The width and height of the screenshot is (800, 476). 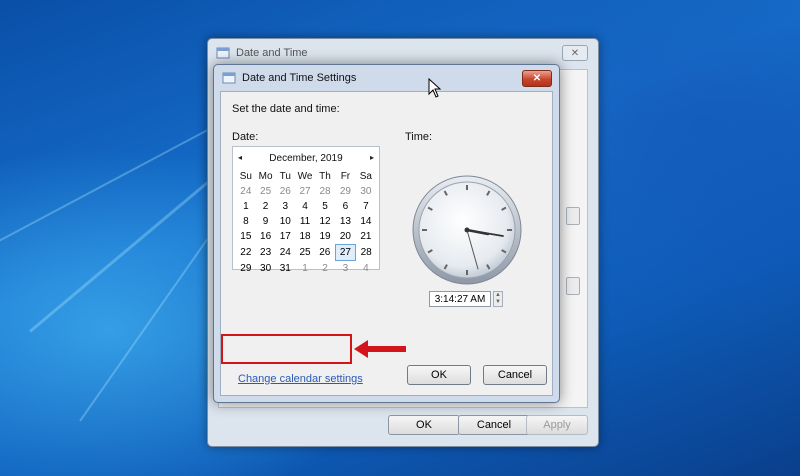 I want to click on weekday-label: Su, so click(x=245, y=176).